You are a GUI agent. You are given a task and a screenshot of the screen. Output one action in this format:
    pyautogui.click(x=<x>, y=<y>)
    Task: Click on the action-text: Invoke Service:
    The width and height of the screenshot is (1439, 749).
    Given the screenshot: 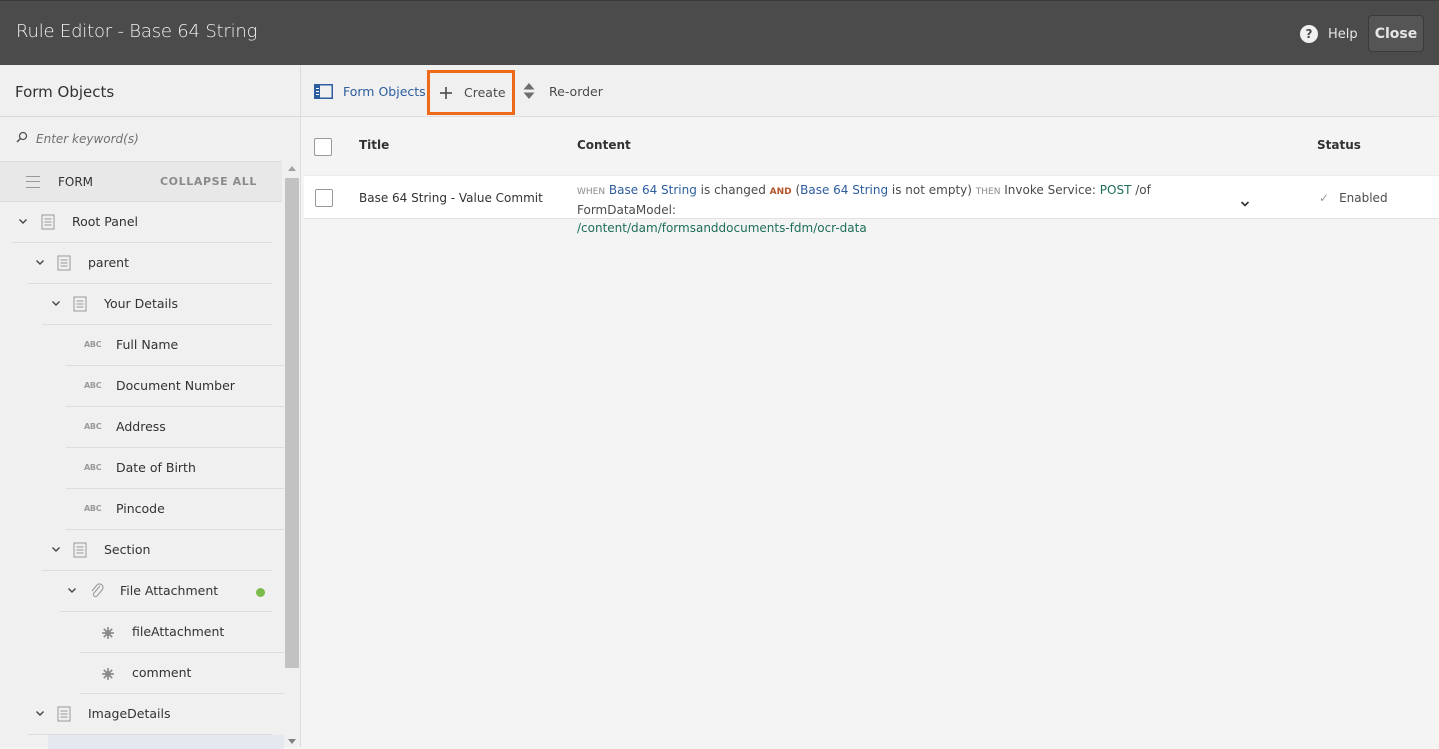 What is the action you would take?
    pyautogui.click(x=1050, y=190)
    